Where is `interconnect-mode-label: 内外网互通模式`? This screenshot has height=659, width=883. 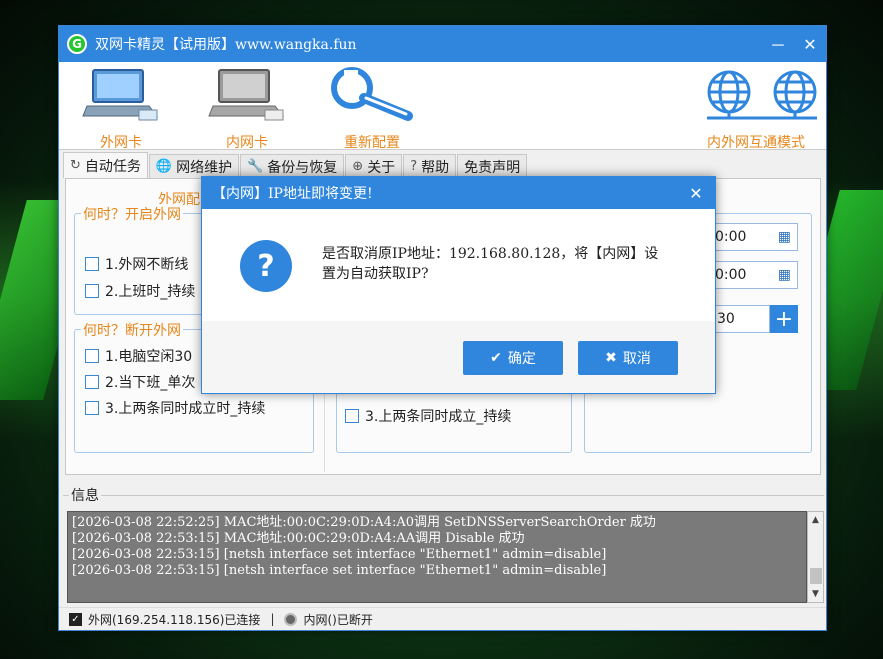
interconnect-mode-label: 内外网互通模式 is located at coordinates (756, 143).